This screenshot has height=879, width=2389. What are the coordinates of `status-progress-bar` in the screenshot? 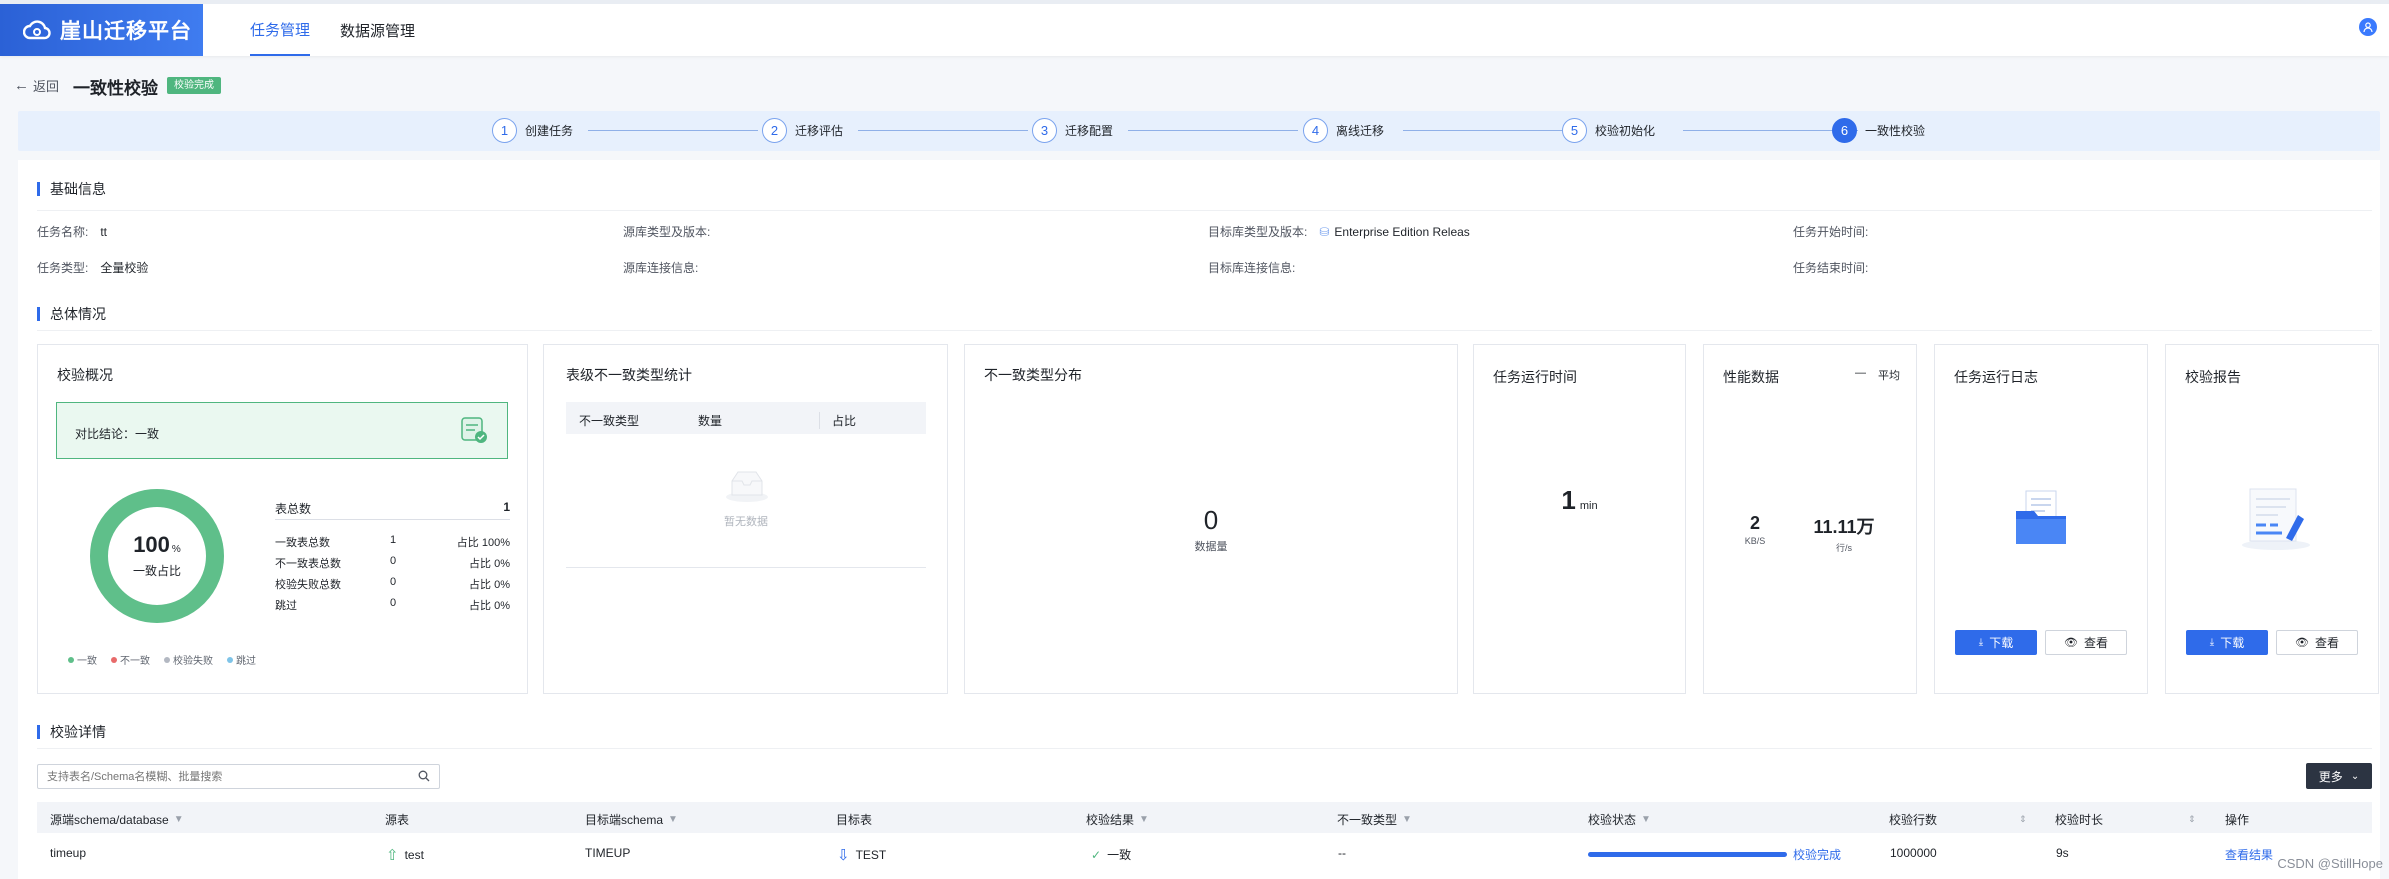 It's located at (1687, 854).